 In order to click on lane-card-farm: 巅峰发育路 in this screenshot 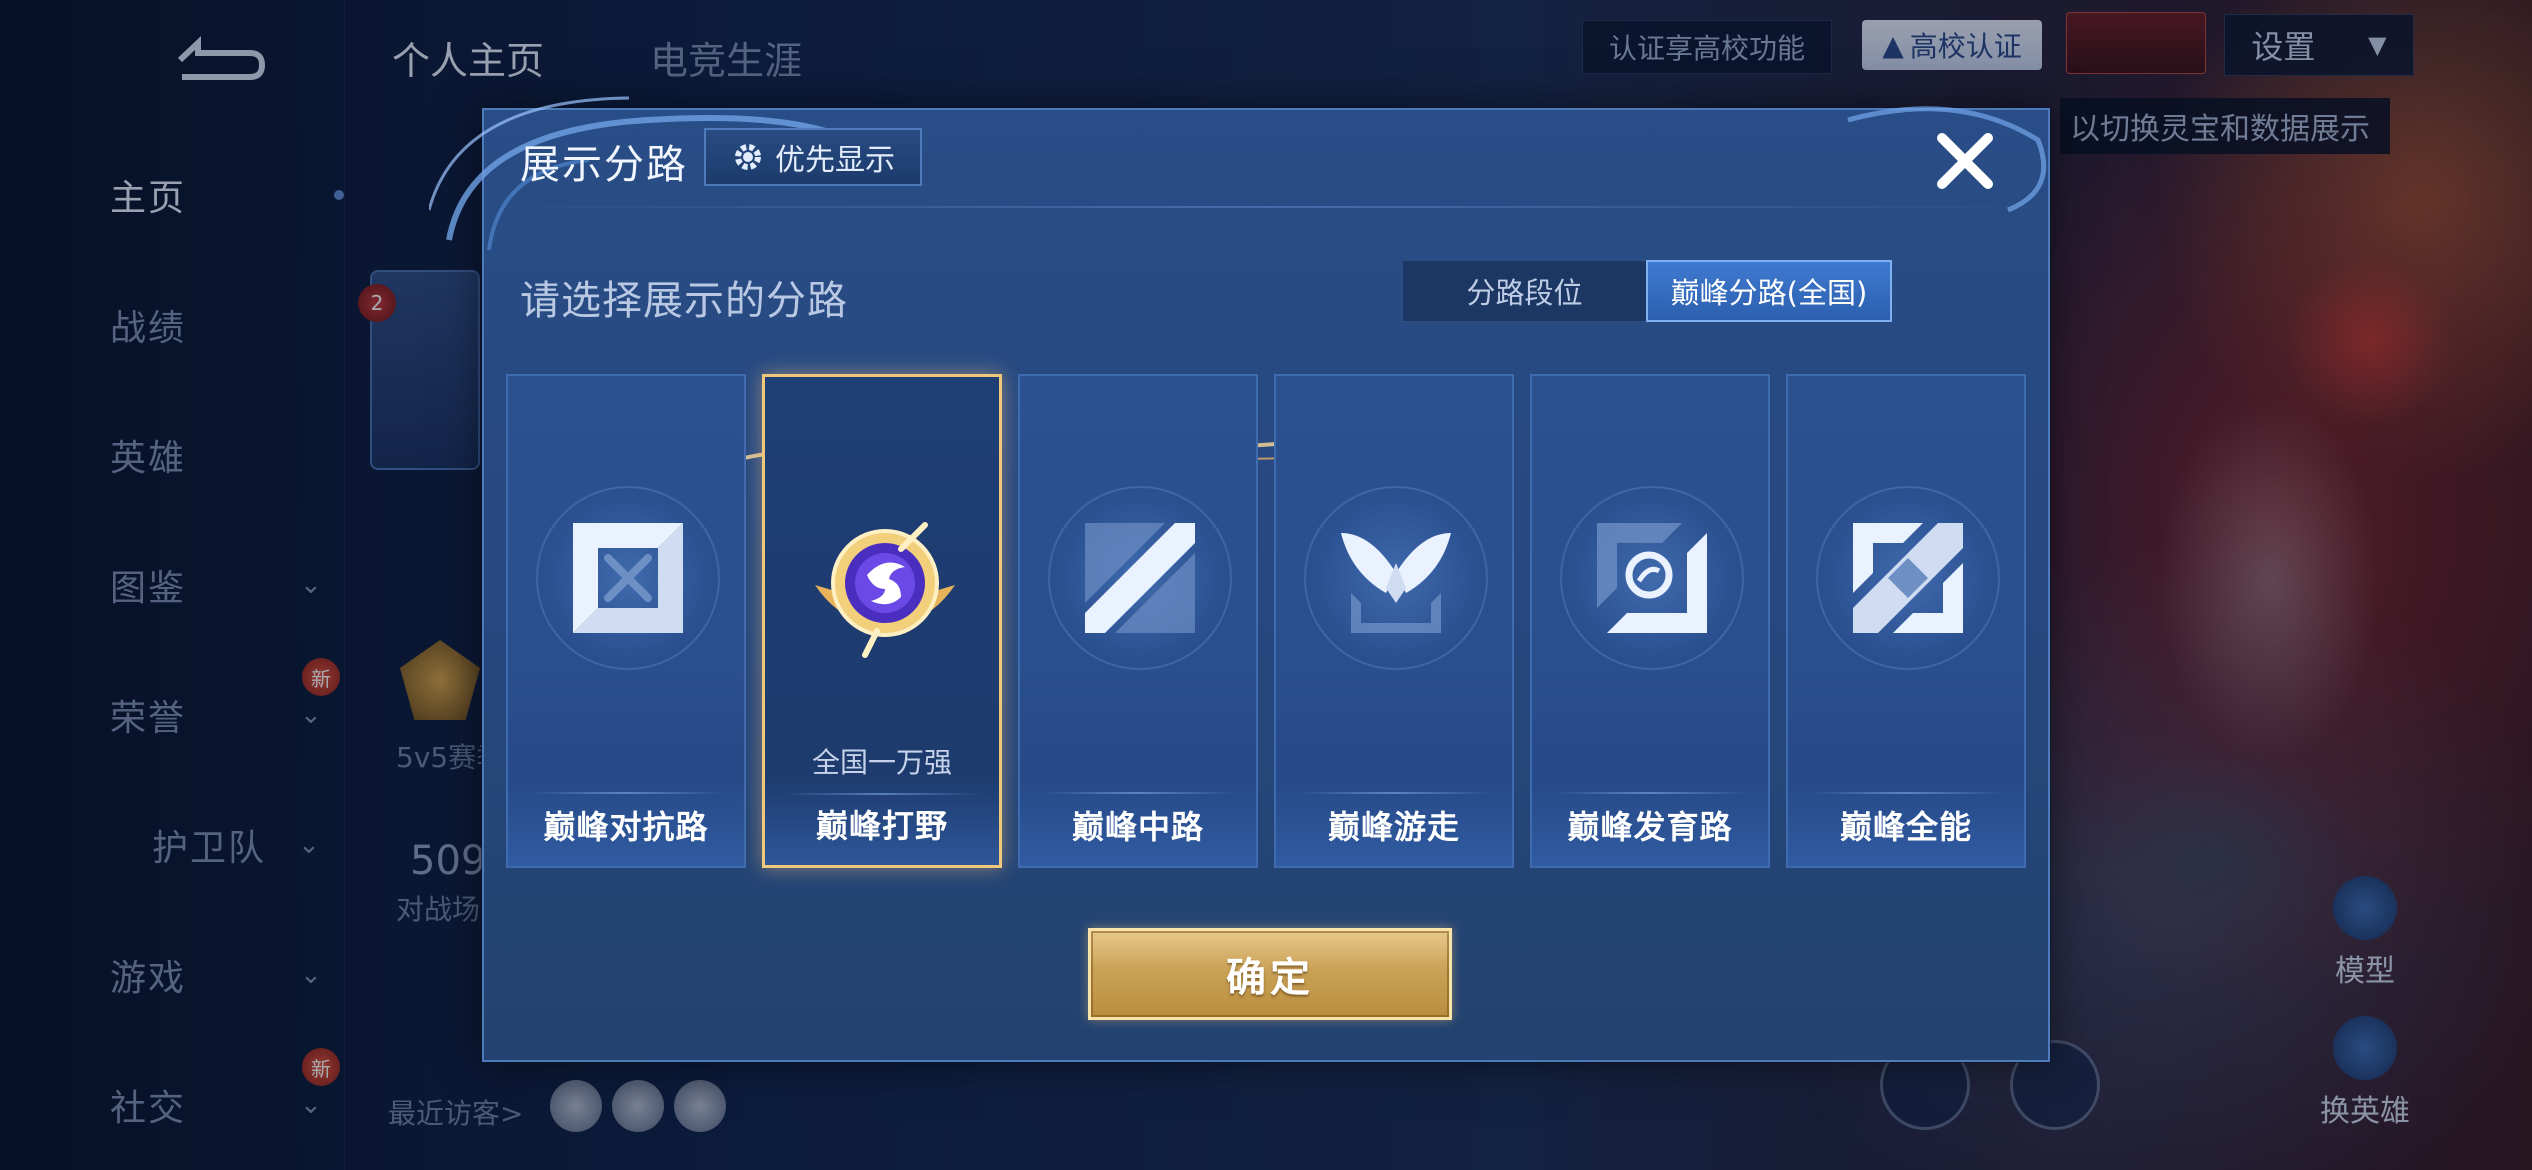, I will do `click(1650, 621)`.